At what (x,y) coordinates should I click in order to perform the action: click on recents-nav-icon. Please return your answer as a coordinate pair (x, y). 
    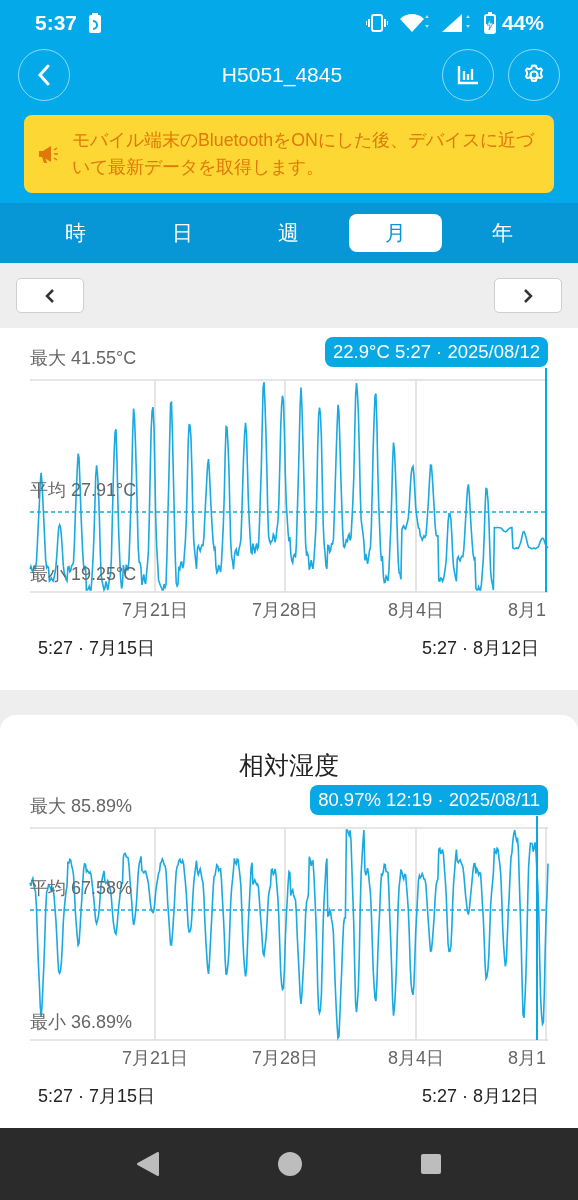
    Looking at the image, I should click on (430, 1164).